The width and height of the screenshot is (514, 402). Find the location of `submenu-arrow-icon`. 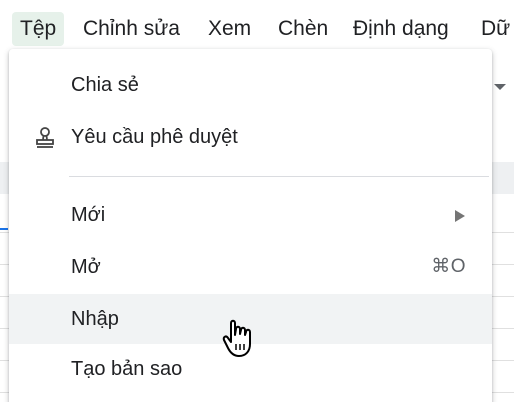

submenu-arrow-icon is located at coordinates (460, 216).